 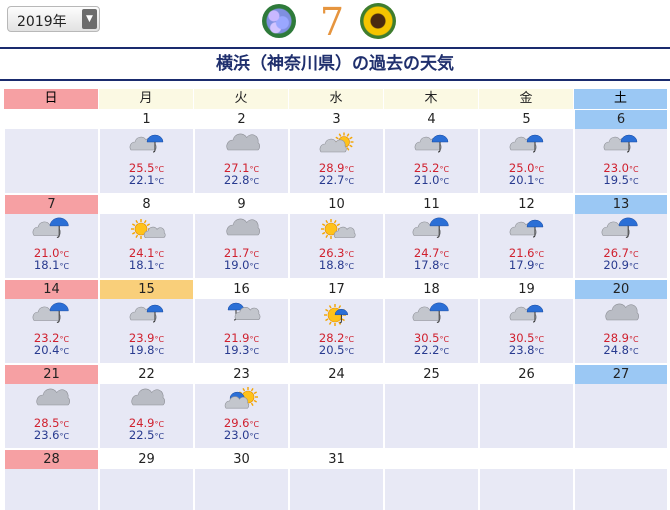 I want to click on low-temp: 22.8°C, so click(x=241, y=180).